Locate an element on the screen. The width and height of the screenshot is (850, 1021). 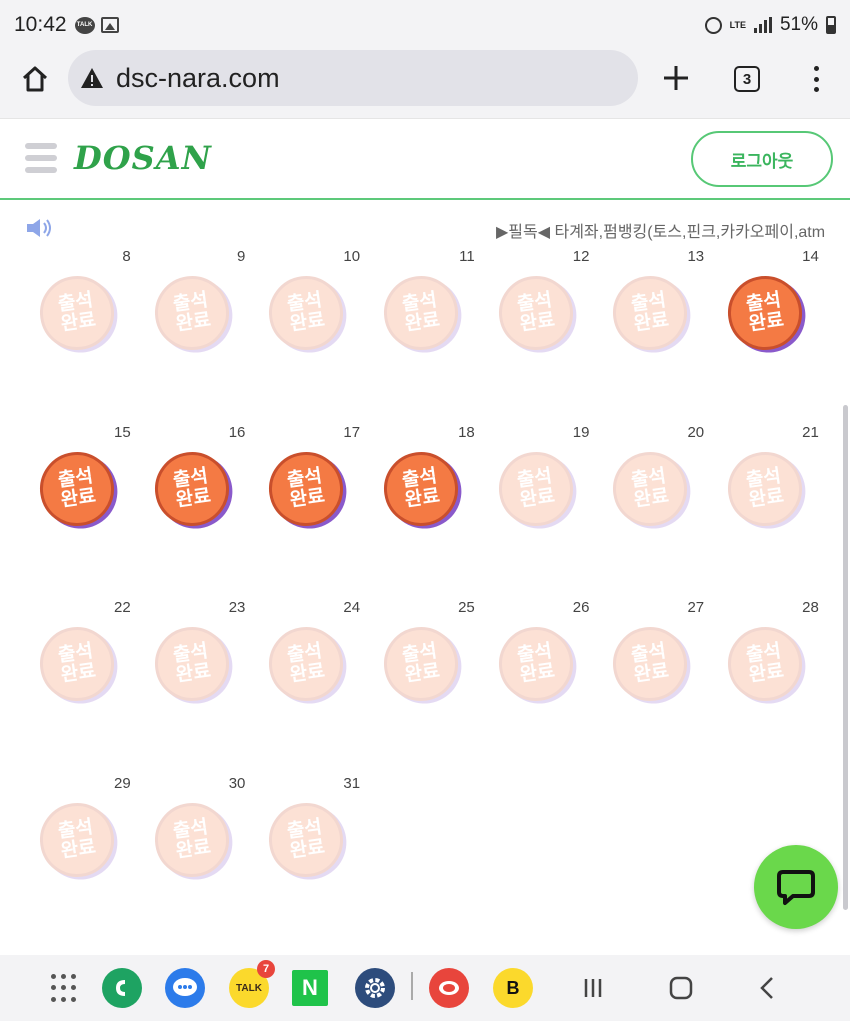
day-number: 16 is located at coordinates (237, 432).